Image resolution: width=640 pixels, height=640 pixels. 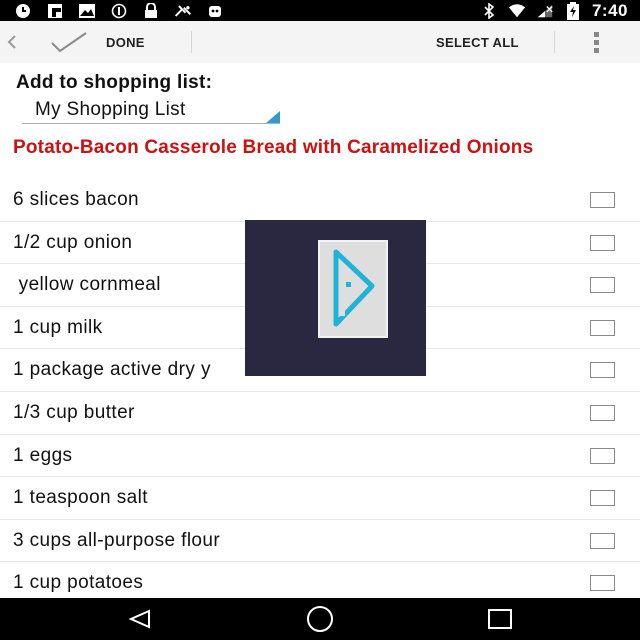 I want to click on ingredient-label: 3 cups all-purpose flour, so click(x=117, y=540).